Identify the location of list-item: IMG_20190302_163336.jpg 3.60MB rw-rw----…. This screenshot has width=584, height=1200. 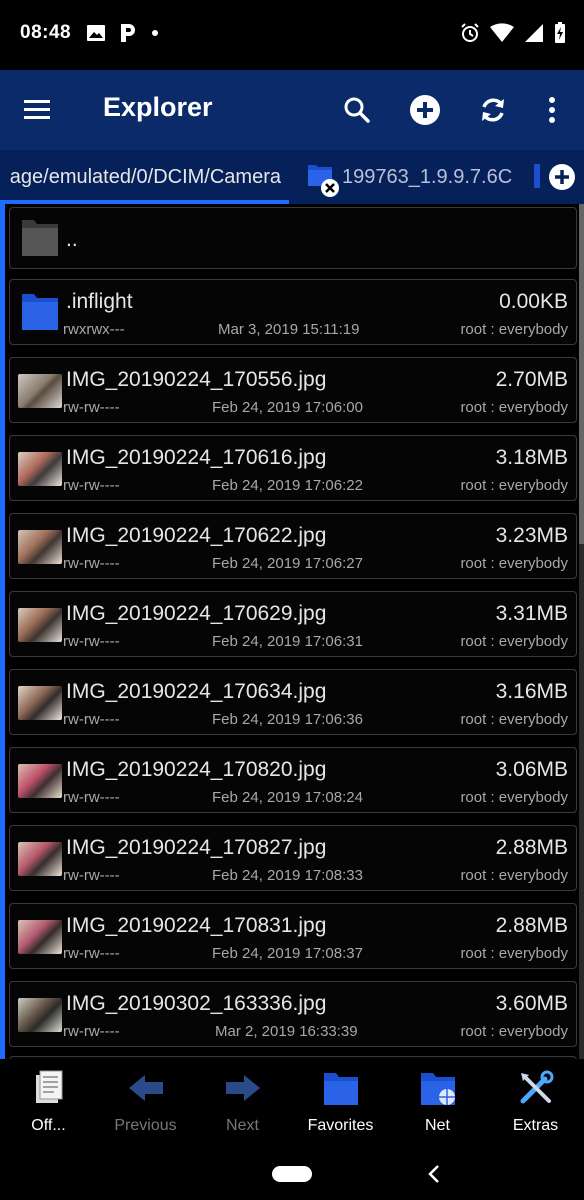
(293, 1014).